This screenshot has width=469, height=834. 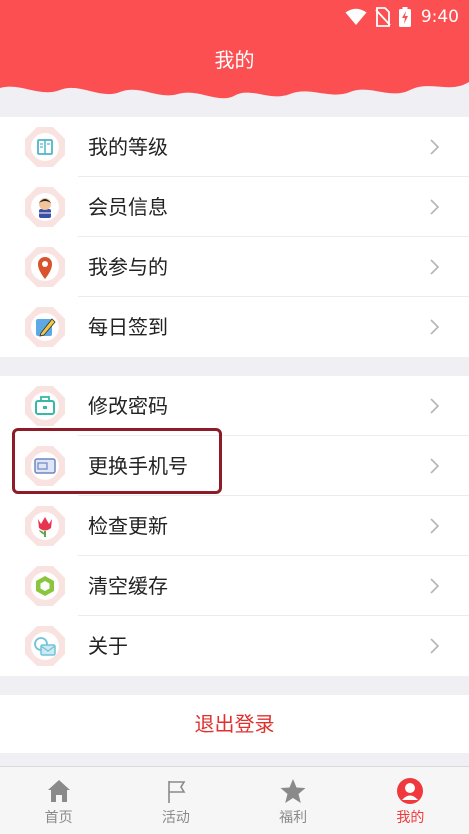 I want to click on status-time: 9:40, so click(x=439, y=17).